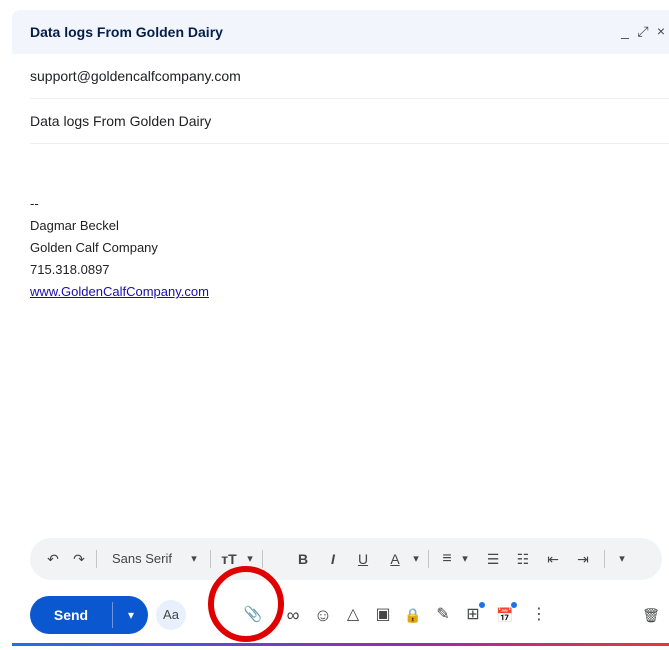 The height and width of the screenshot is (650, 669). I want to click on signature-name: Dagmar Beckel, so click(74, 225).